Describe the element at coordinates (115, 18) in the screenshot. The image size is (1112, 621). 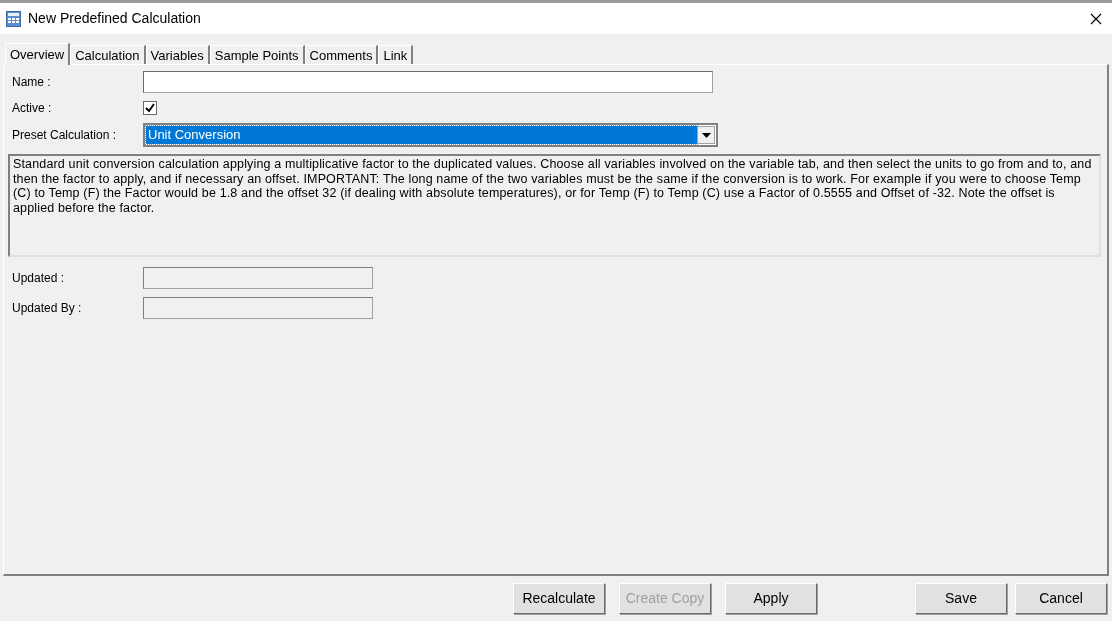
I see `window-title: New Predefined Calculation` at that location.